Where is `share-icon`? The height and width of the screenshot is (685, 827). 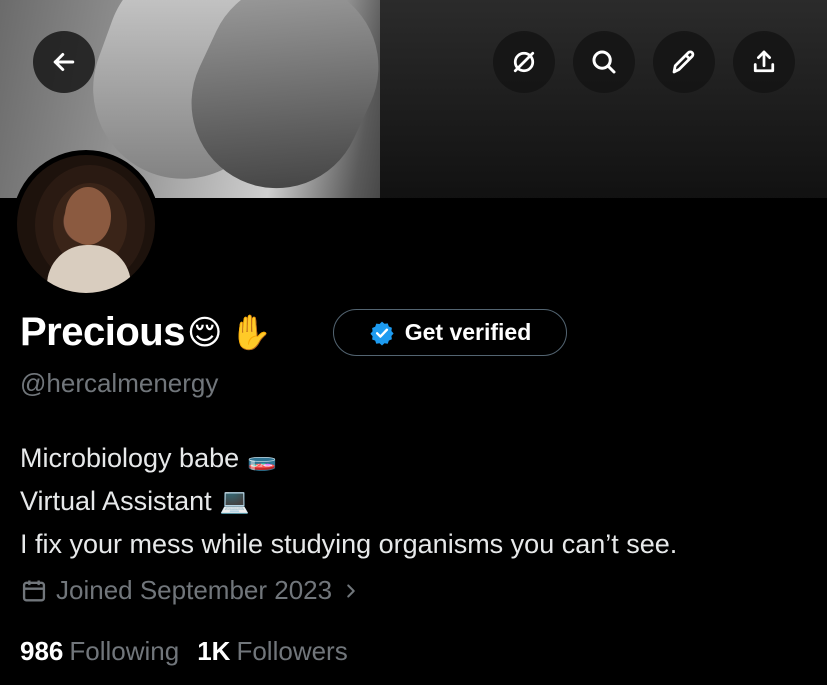
share-icon is located at coordinates (764, 61).